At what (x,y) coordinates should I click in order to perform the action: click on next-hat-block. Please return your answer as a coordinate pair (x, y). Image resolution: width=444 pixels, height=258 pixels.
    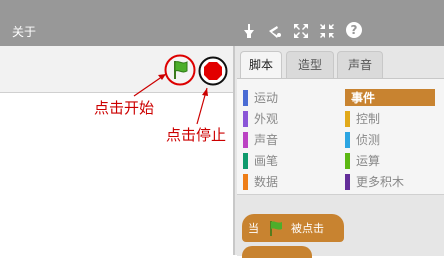
    Looking at the image, I should click on (277, 252).